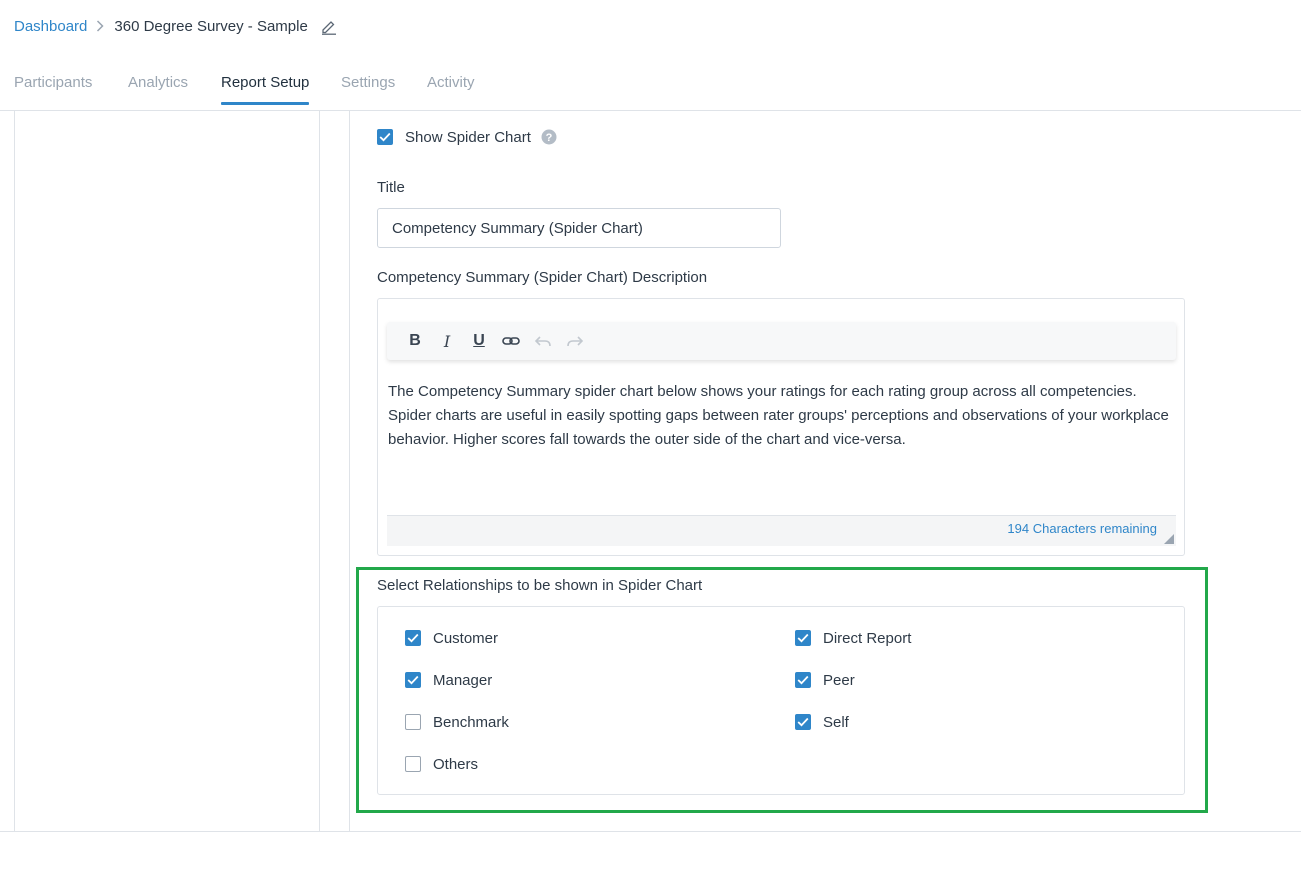  What do you see at coordinates (158, 89) in the screenshot?
I see `tab-analytics: Analytics` at bounding box center [158, 89].